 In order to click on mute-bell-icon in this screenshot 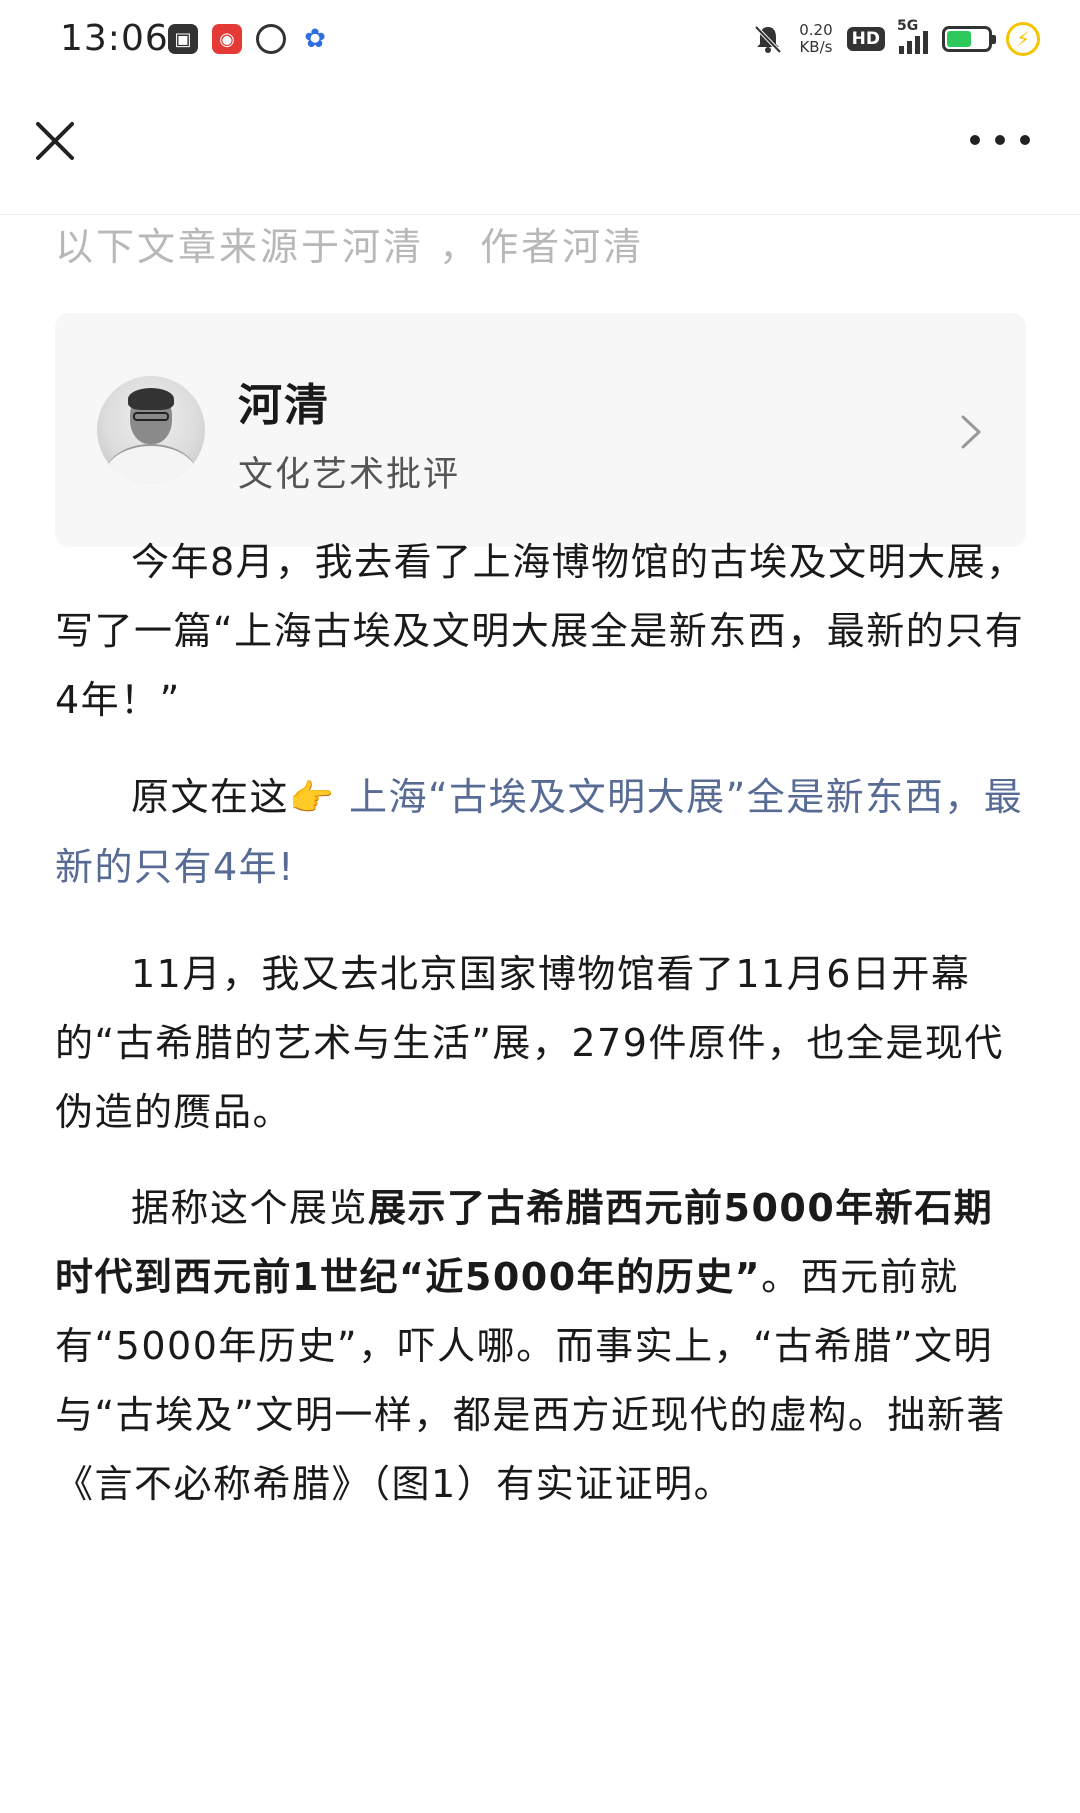, I will do `click(768, 39)`.